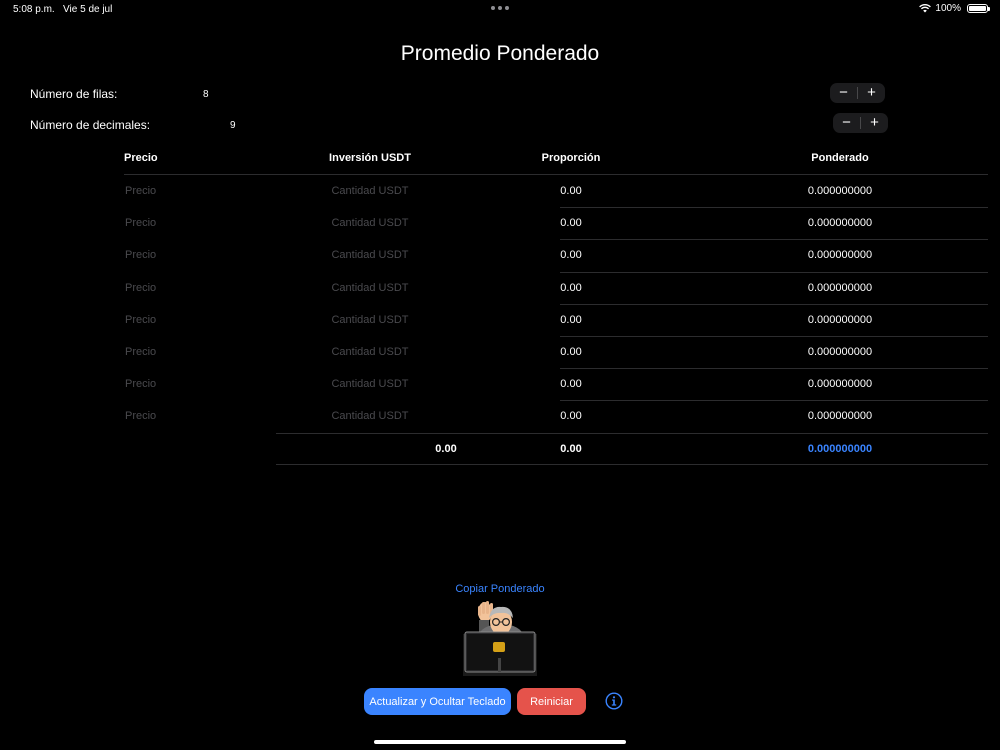  What do you see at coordinates (571, 449) in the screenshot?
I see `total-proportion: 0.00` at bounding box center [571, 449].